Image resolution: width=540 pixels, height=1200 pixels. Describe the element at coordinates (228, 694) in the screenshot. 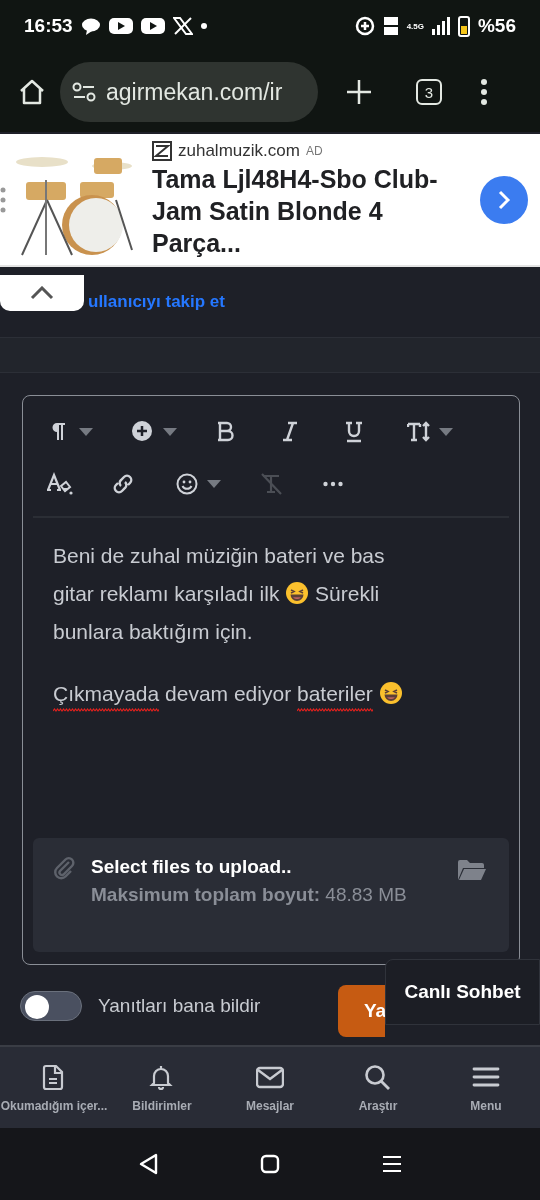

I see `post-text: devam ediyor` at that location.